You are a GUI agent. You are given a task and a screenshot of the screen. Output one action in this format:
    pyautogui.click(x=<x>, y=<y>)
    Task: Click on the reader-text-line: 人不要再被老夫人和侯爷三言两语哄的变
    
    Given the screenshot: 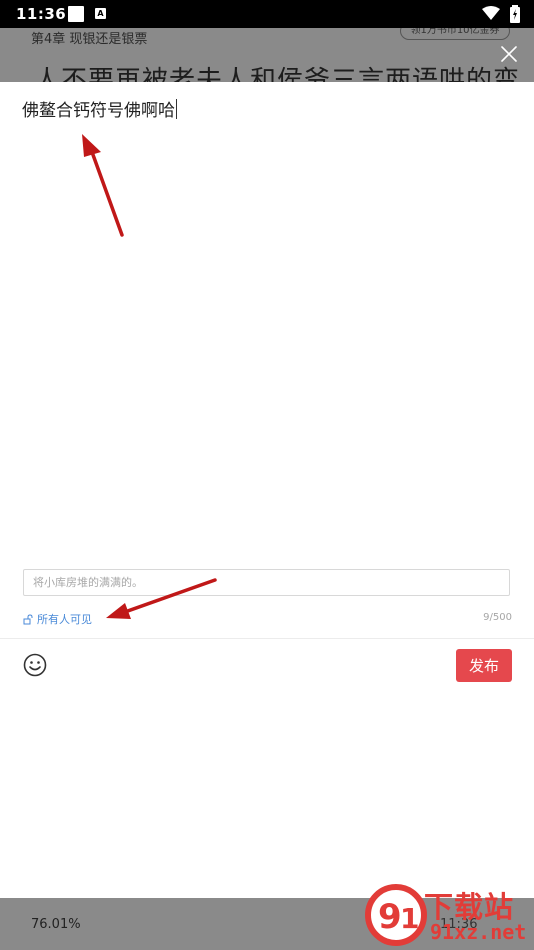 What is the action you would take?
    pyautogui.click(x=277, y=74)
    